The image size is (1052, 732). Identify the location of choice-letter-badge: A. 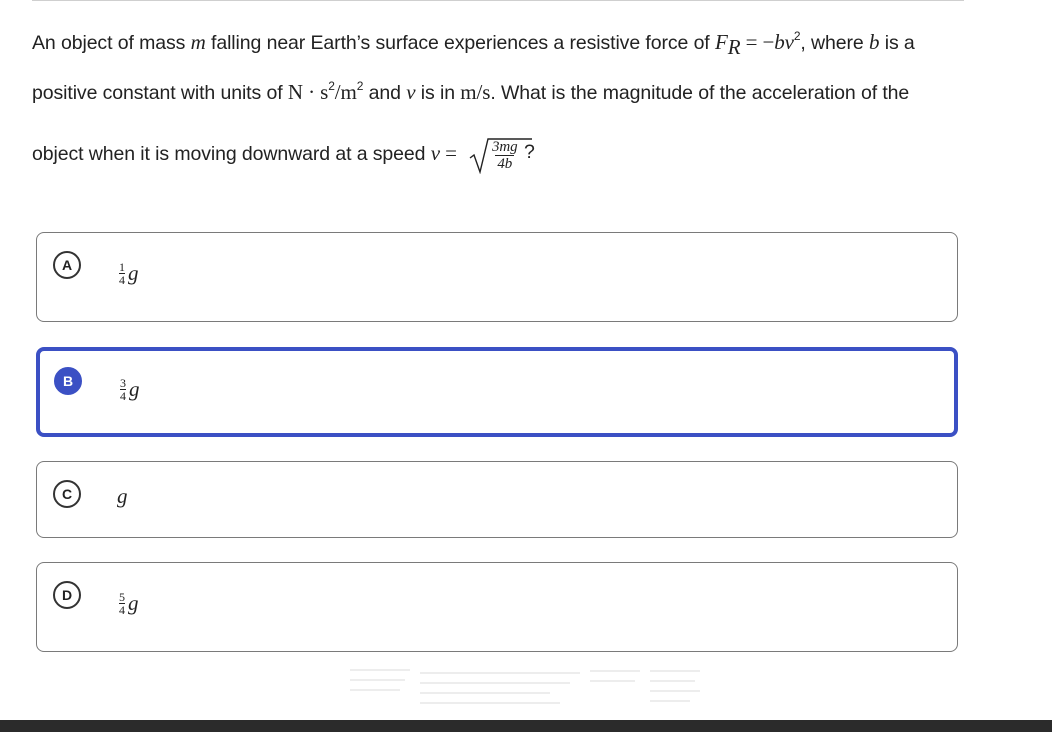
(67, 265).